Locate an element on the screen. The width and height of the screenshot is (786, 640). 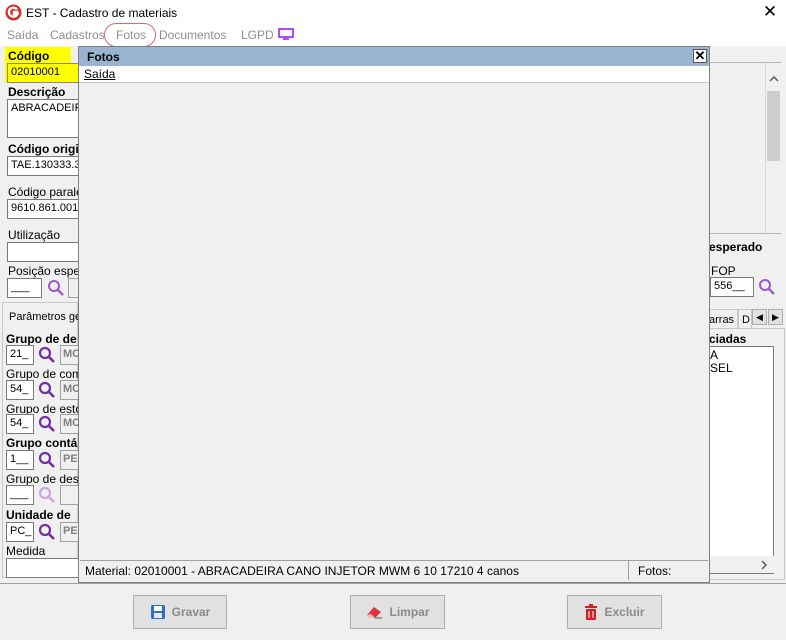
fop-input: 556__ is located at coordinates (732, 287).